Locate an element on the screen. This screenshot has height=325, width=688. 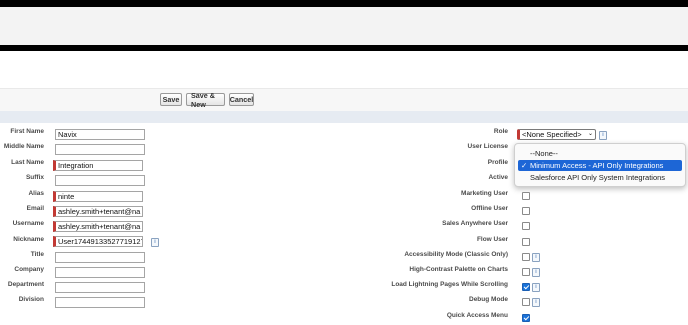
first-name-input: Navix is located at coordinates (100, 134).